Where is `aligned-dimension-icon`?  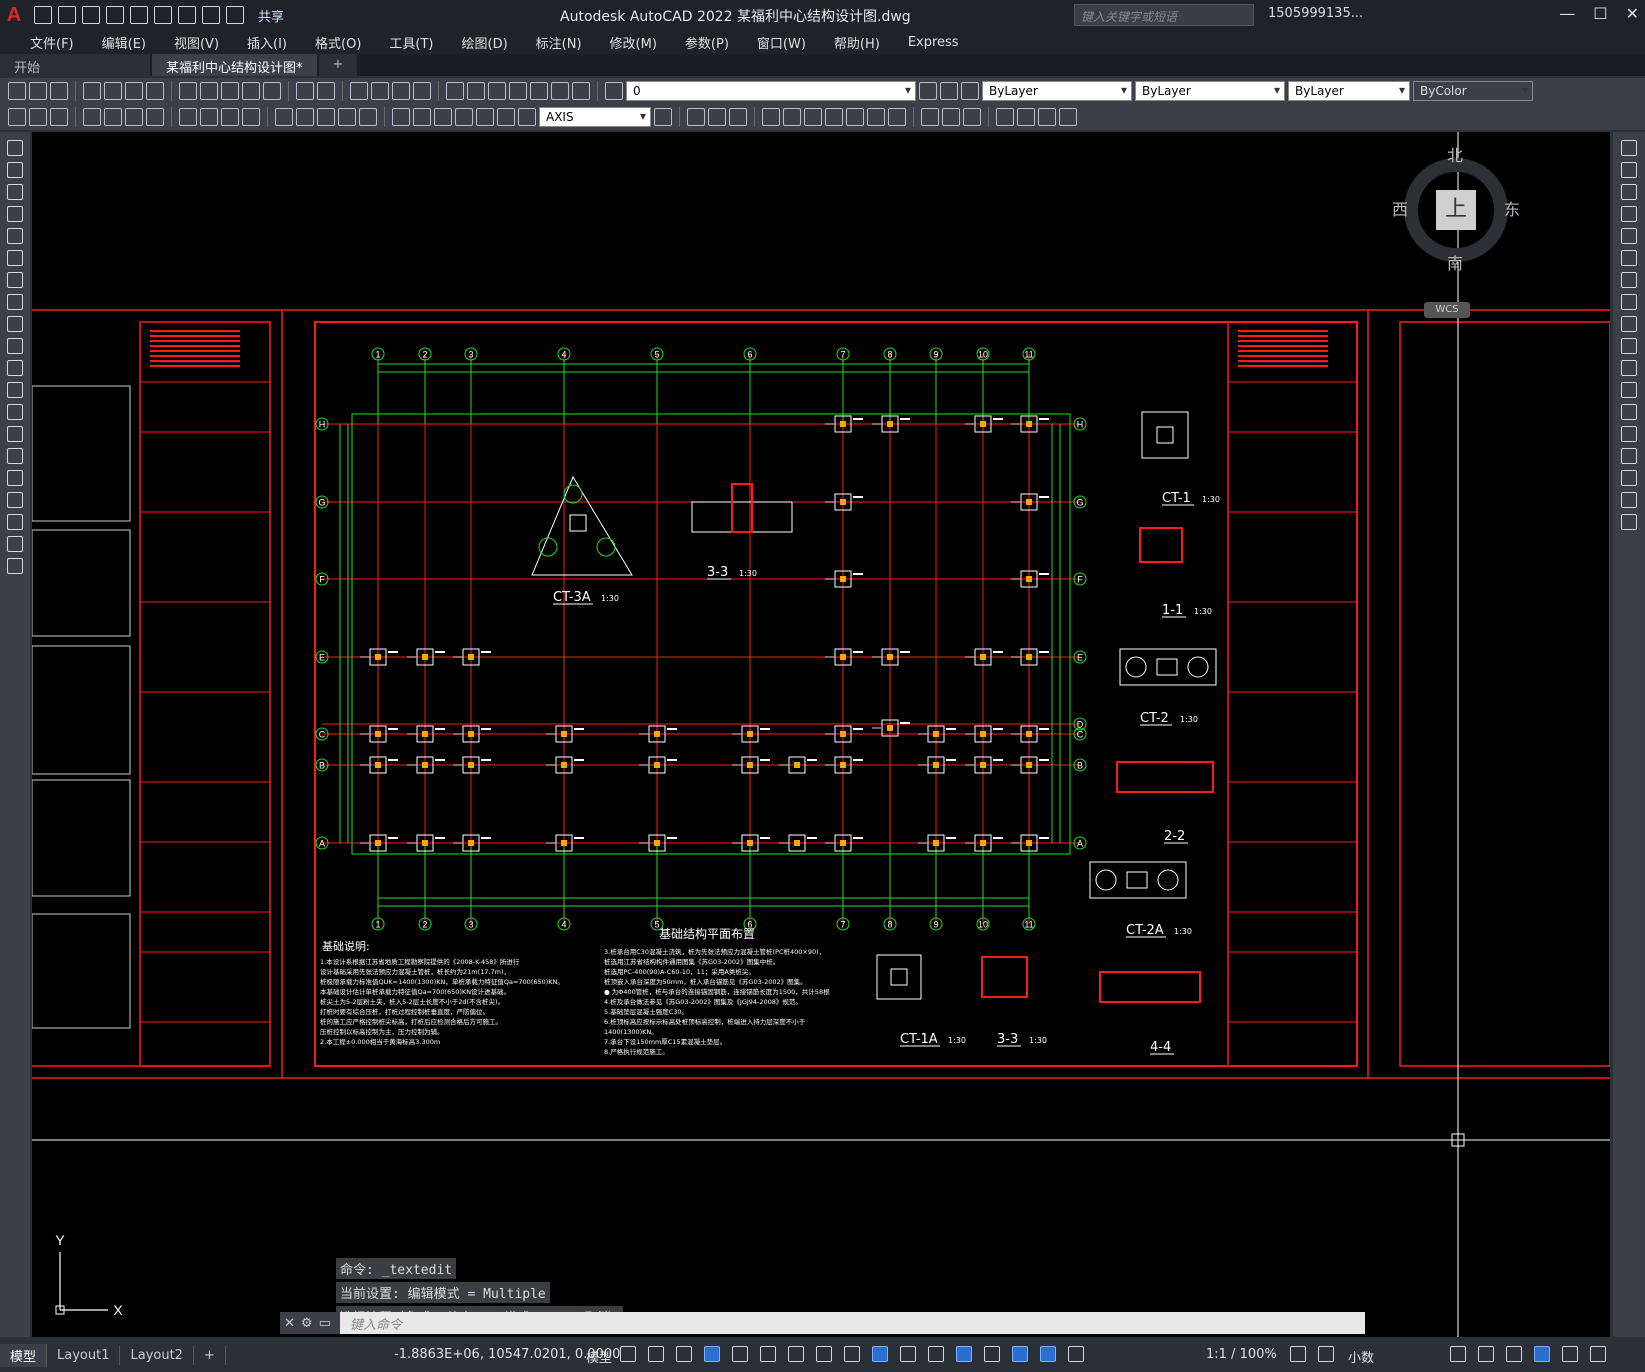
aligned-dimension-icon is located at coordinates (113, 117).